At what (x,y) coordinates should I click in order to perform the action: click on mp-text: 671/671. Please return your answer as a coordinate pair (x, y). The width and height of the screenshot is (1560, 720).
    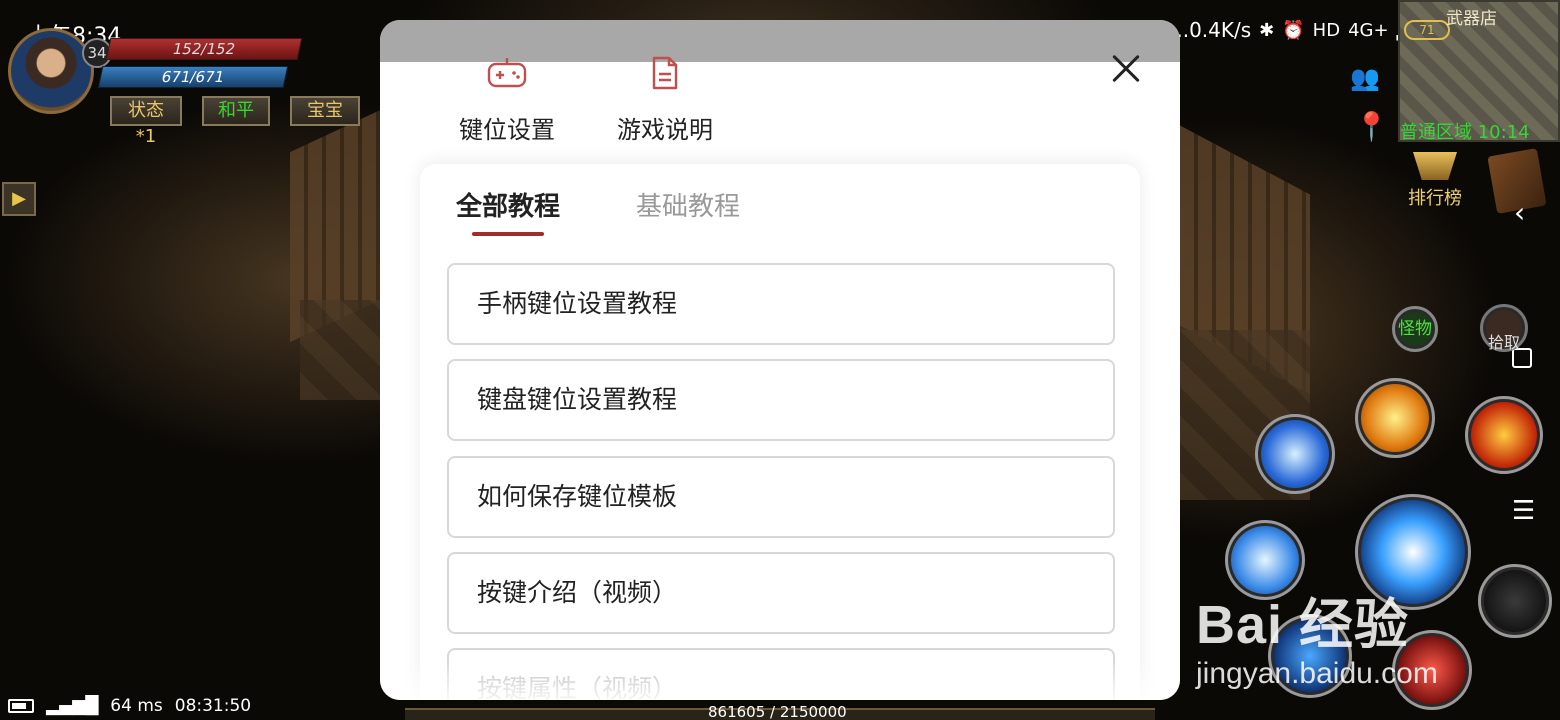
    Looking at the image, I should click on (193, 77).